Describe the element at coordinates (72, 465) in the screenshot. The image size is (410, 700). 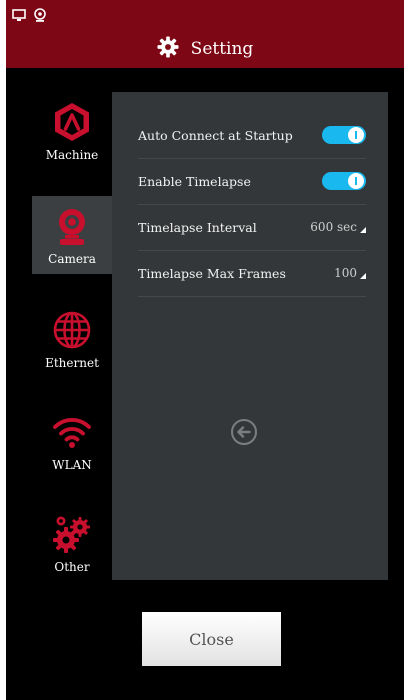
I see `sidebar-item-label: WLAN` at that location.